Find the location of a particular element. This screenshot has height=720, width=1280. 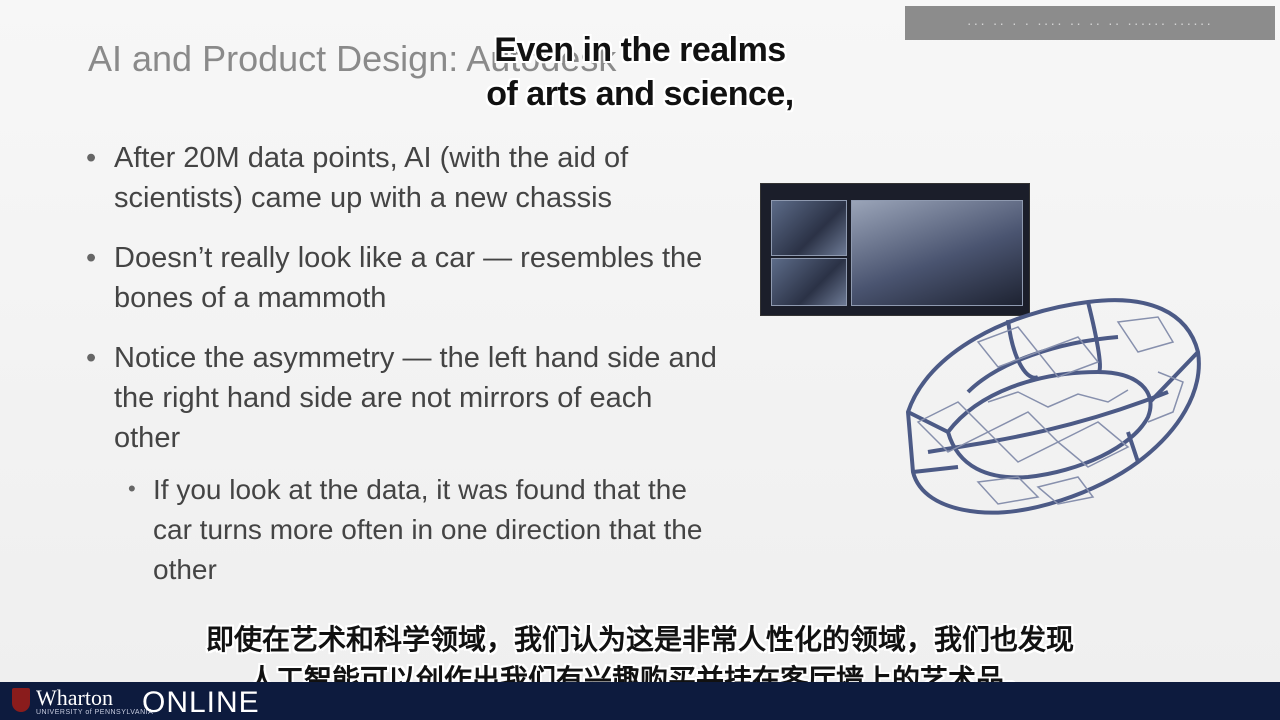

channel-watermark: ··· ·· · · ···· ·· ·· ·· ······ ······ is located at coordinates (1090, 23).